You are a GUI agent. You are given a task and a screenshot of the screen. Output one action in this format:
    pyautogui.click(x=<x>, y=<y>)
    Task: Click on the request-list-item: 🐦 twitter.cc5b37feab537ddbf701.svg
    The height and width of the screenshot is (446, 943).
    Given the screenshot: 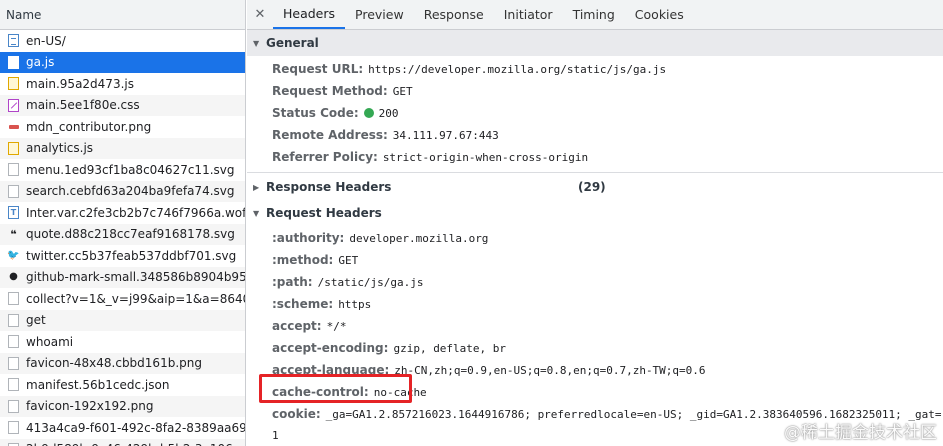 What is the action you would take?
    pyautogui.click(x=122, y=256)
    